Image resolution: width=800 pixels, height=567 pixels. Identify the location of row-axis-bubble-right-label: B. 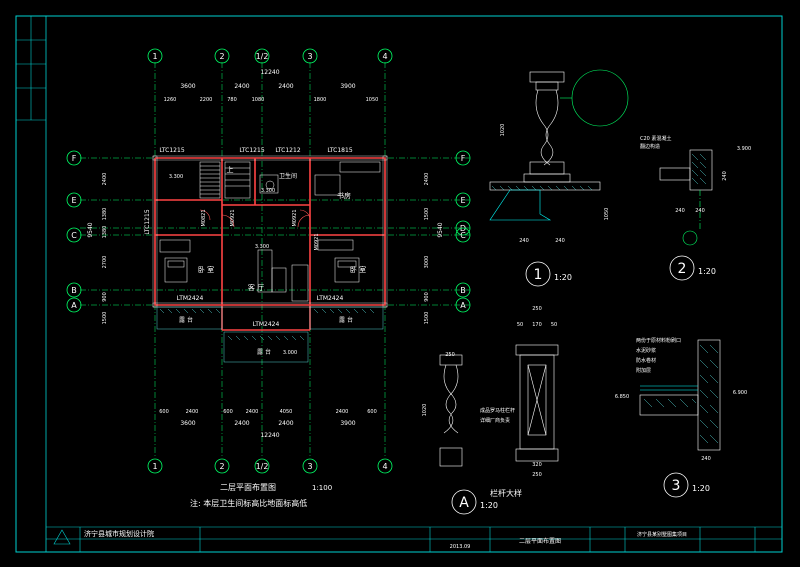
(463, 290).